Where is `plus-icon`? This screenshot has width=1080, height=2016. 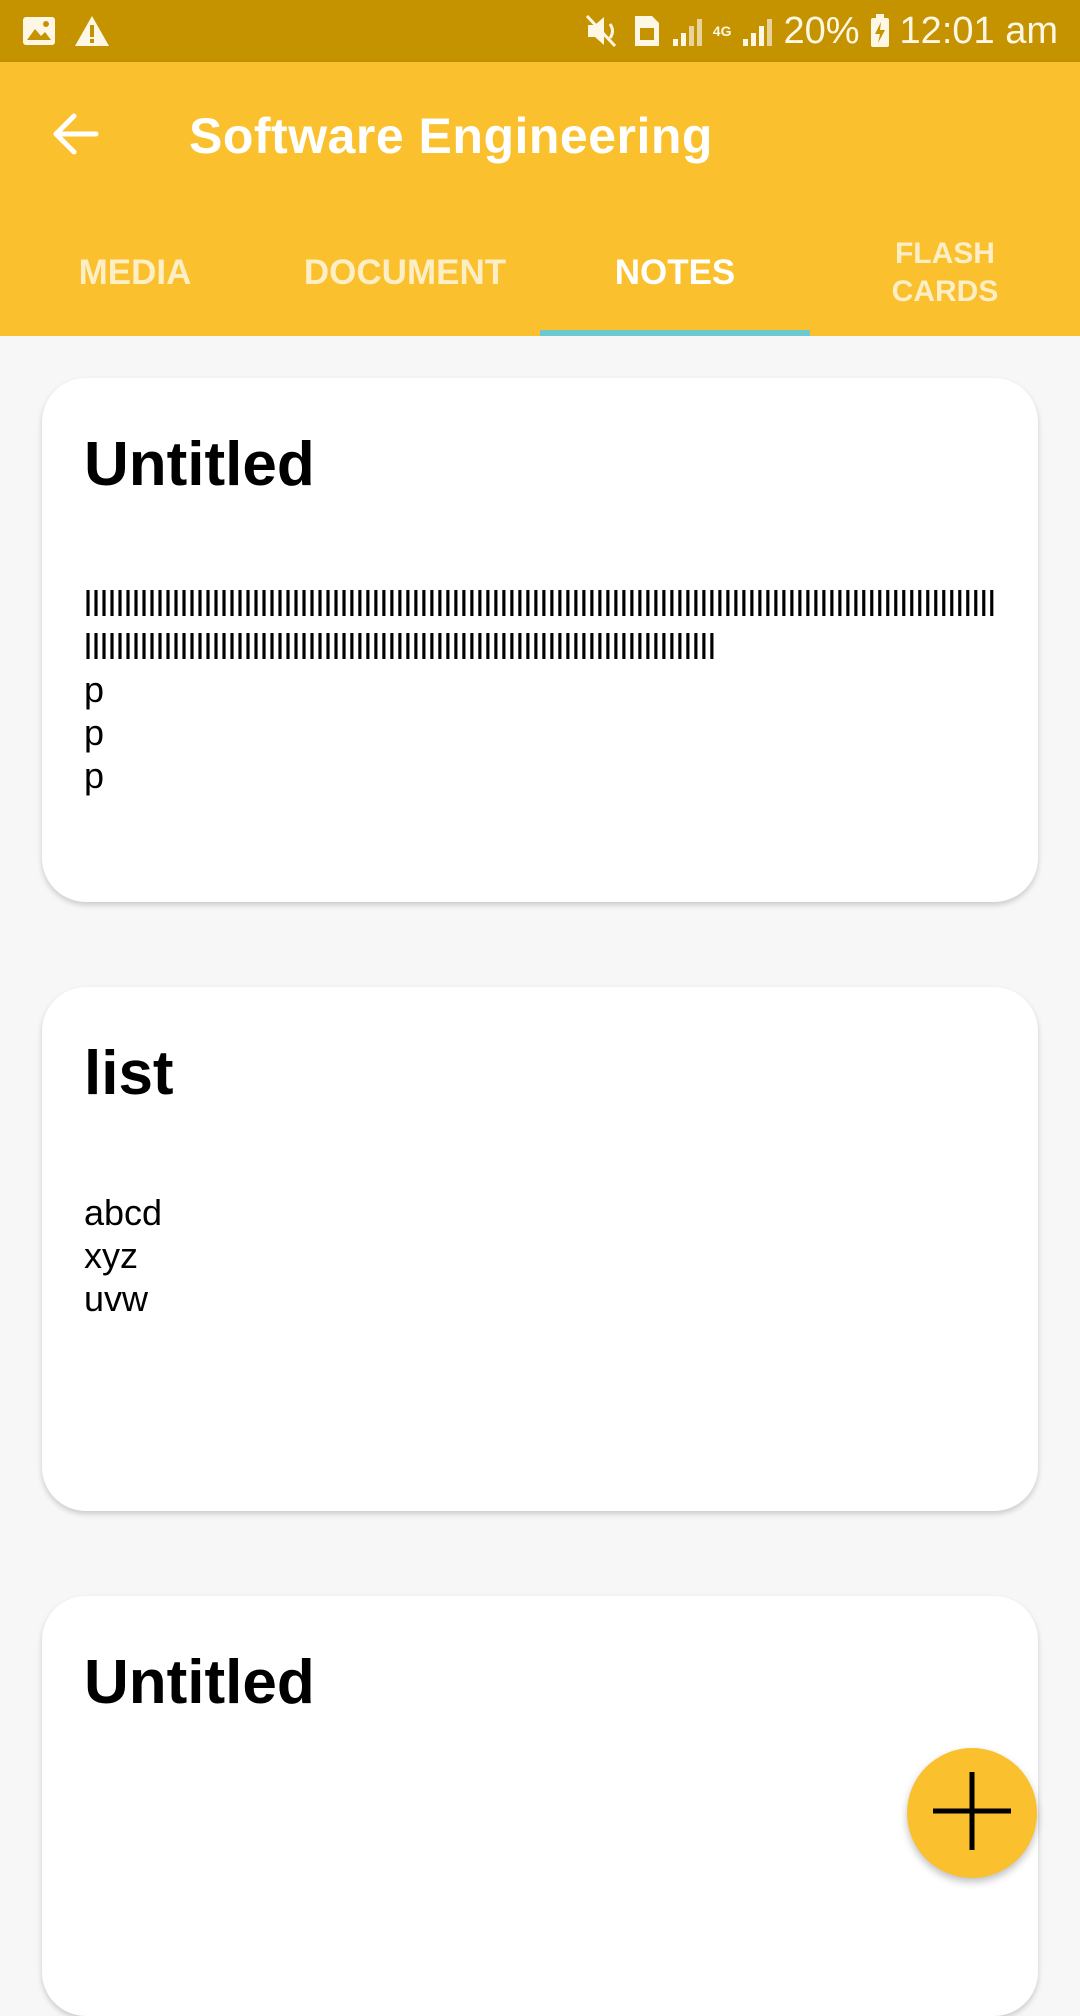 plus-icon is located at coordinates (972, 1813).